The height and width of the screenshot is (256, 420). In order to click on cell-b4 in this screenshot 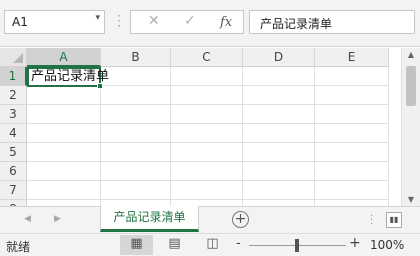, I will do `click(136, 133)`.